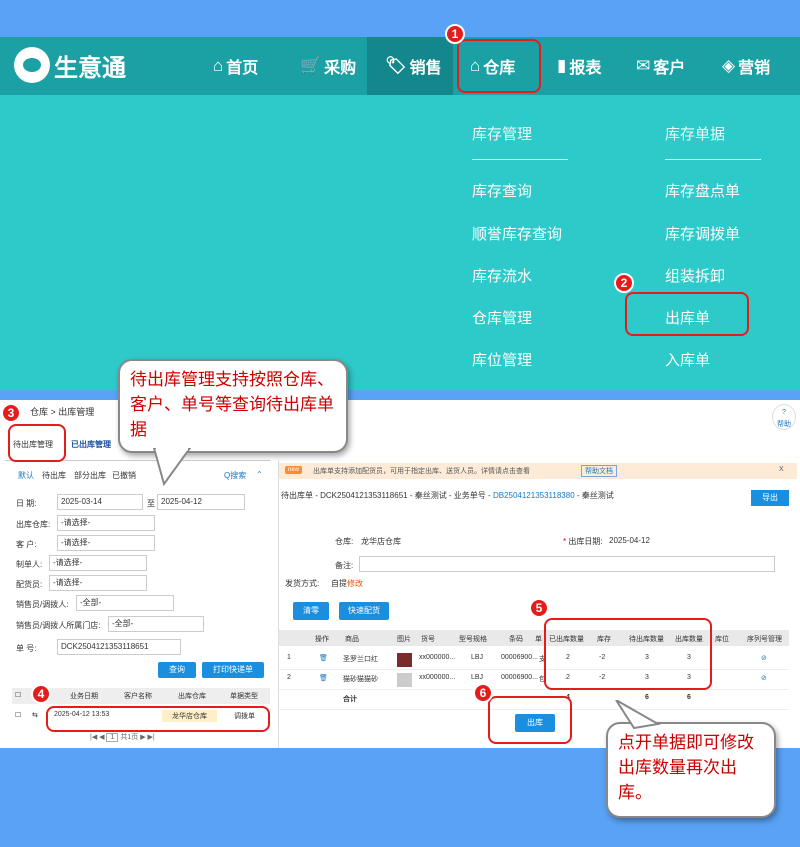  What do you see at coordinates (302, 583) in the screenshot?
I see `ship-method-label: 发货方式:` at bounding box center [302, 583].